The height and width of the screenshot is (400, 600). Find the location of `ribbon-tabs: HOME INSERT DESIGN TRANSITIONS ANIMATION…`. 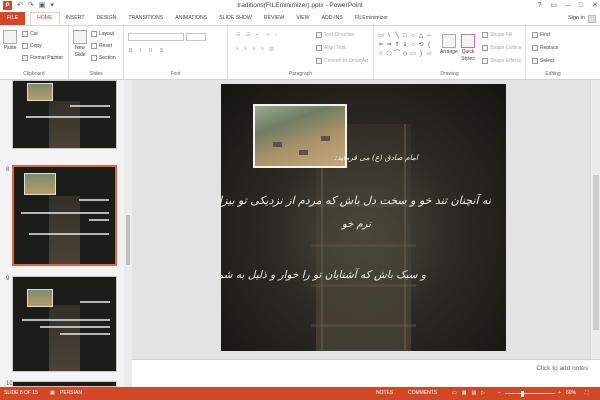

ribbon-tabs: HOME INSERT DESIGN TRANSITIONS ANIMATION… is located at coordinates (212, 18).